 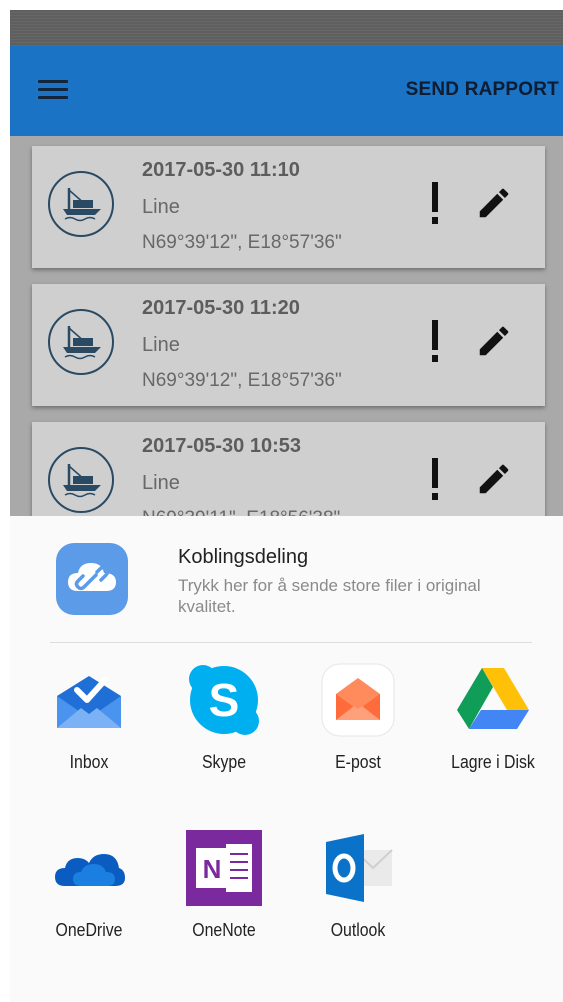 I want to click on share-app-inbox: Inbox, so click(x=89, y=717).